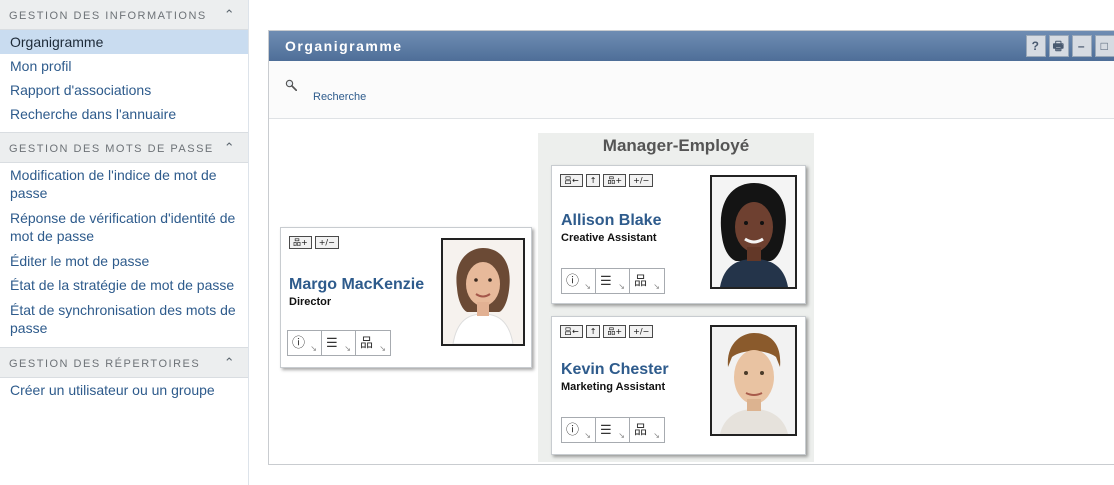  Describe the element at coordinates (1036, 46) in the screenshot. I see `help-button: ?` at that location.